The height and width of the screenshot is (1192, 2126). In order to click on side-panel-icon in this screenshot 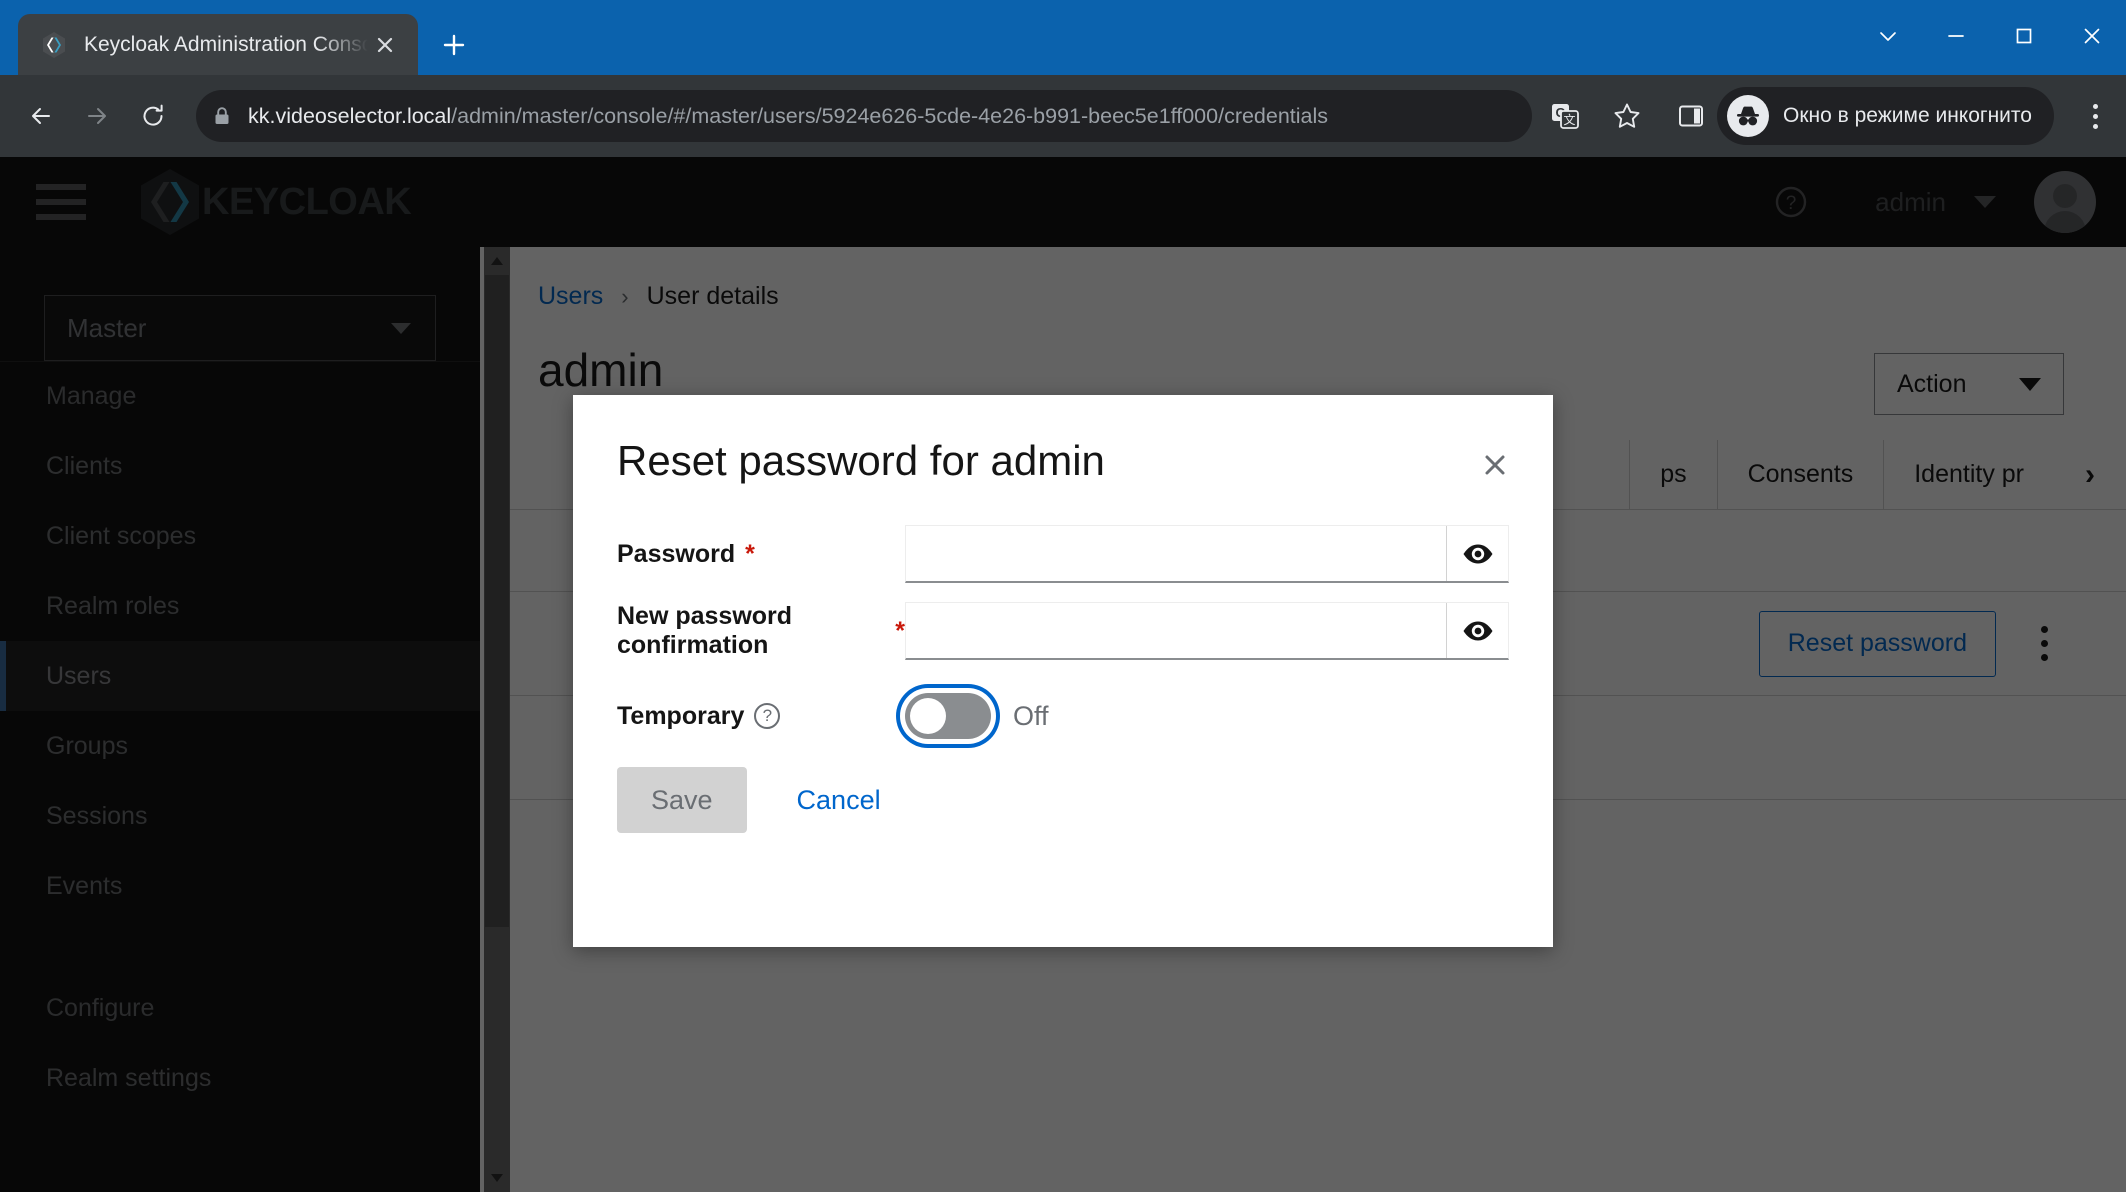, I will do `click(1691, 116)`.